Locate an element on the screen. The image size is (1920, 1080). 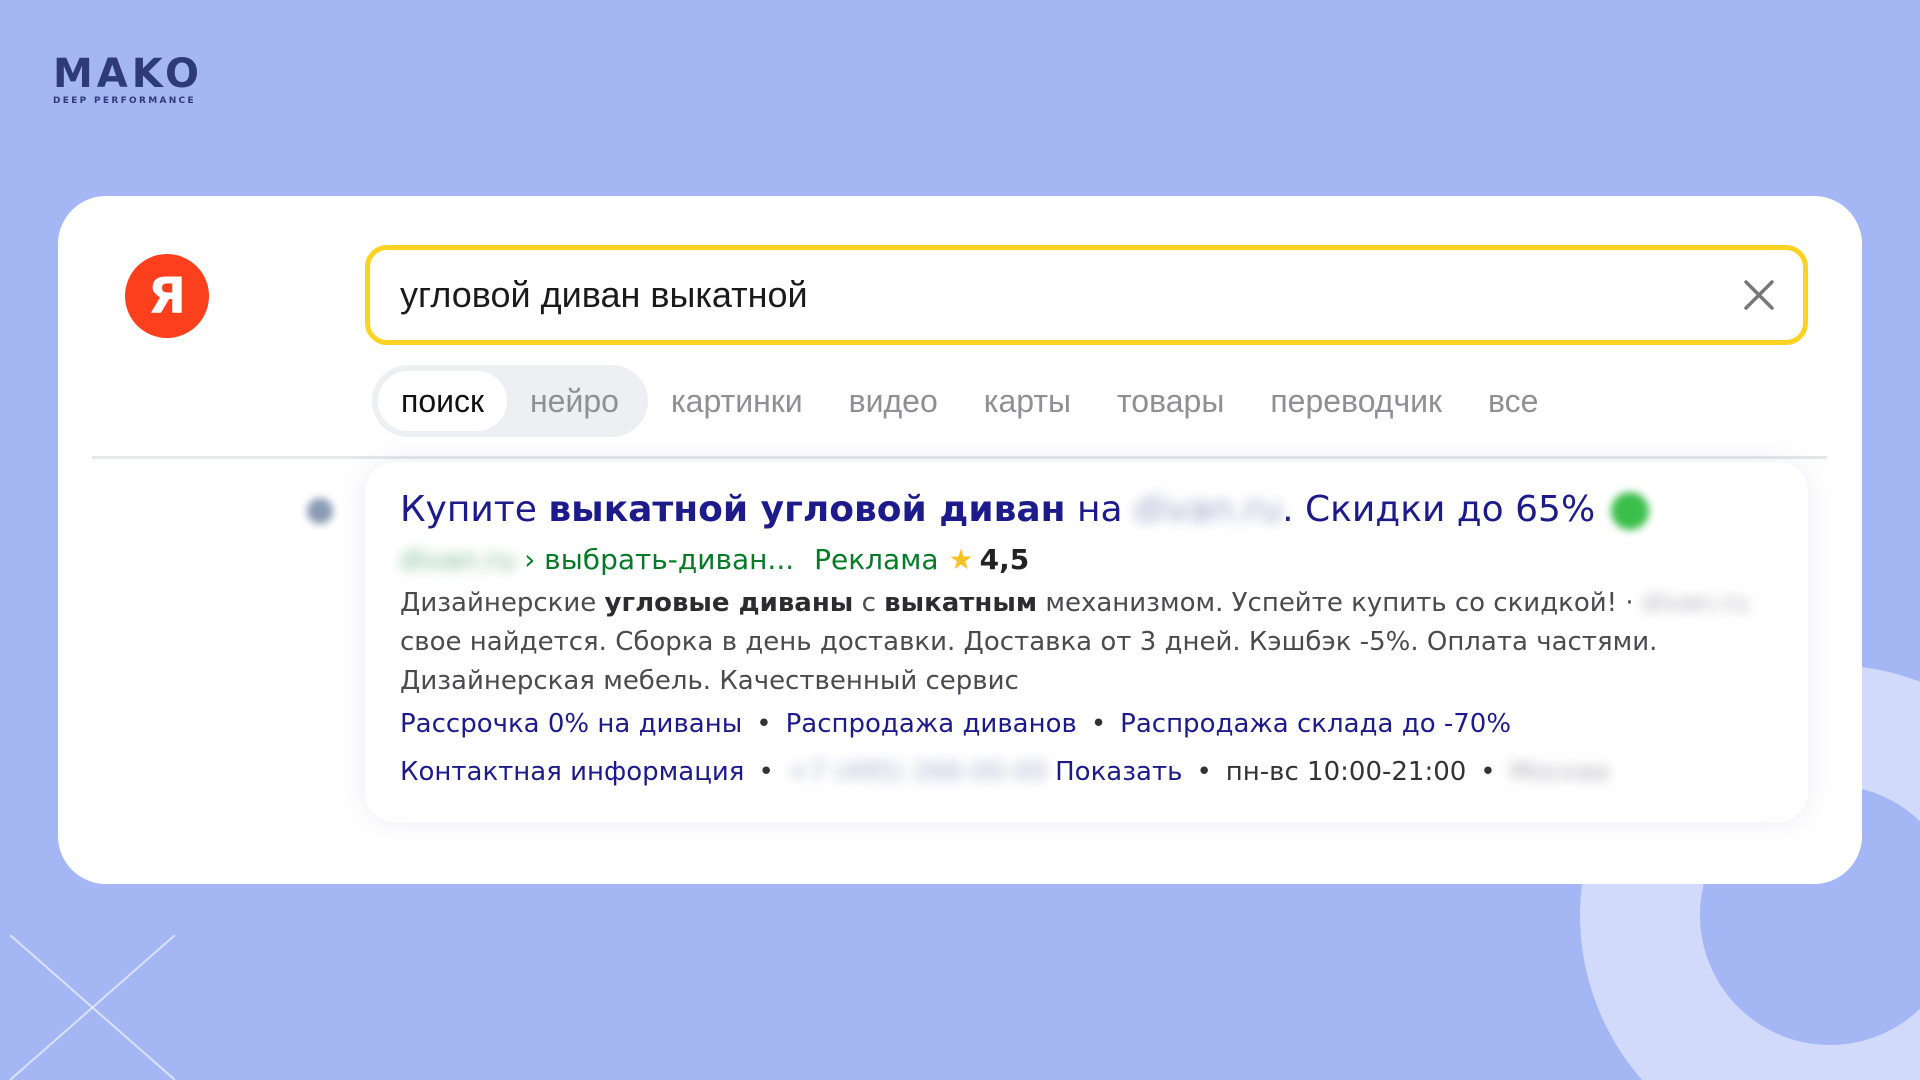
decorative-cross-icon is located at coordinates (92, 1007).